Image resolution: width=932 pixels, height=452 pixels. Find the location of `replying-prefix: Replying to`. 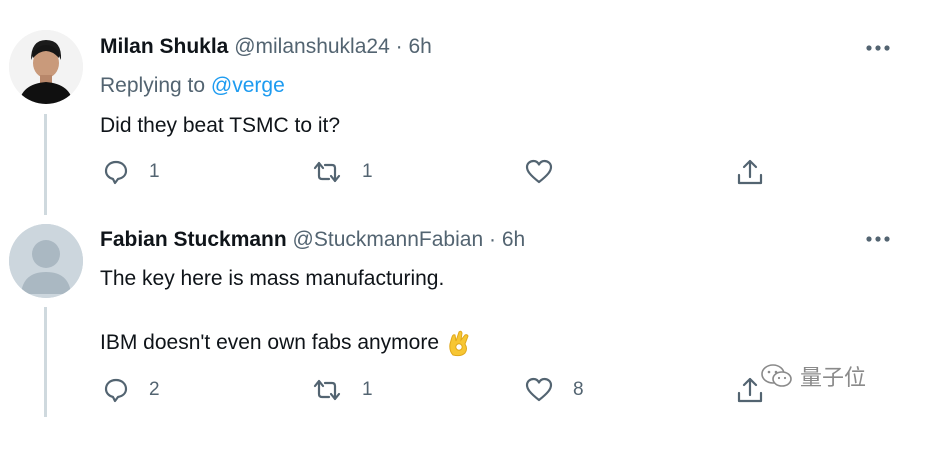

replying-prefix: Replying to is located at coordinates (153, 85).